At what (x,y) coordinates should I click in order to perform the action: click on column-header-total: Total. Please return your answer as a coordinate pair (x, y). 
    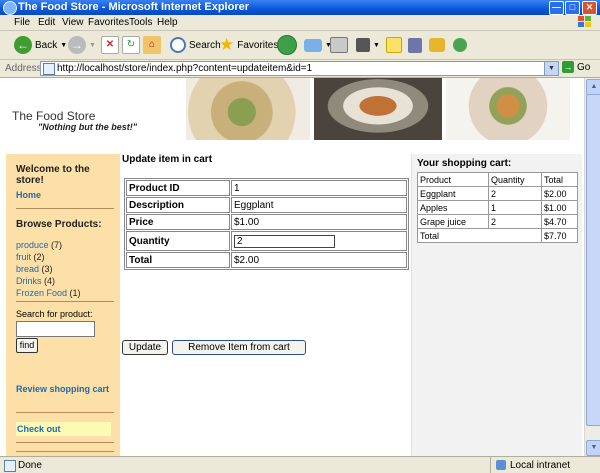
    Looking at the image, I should click on (559, 179).